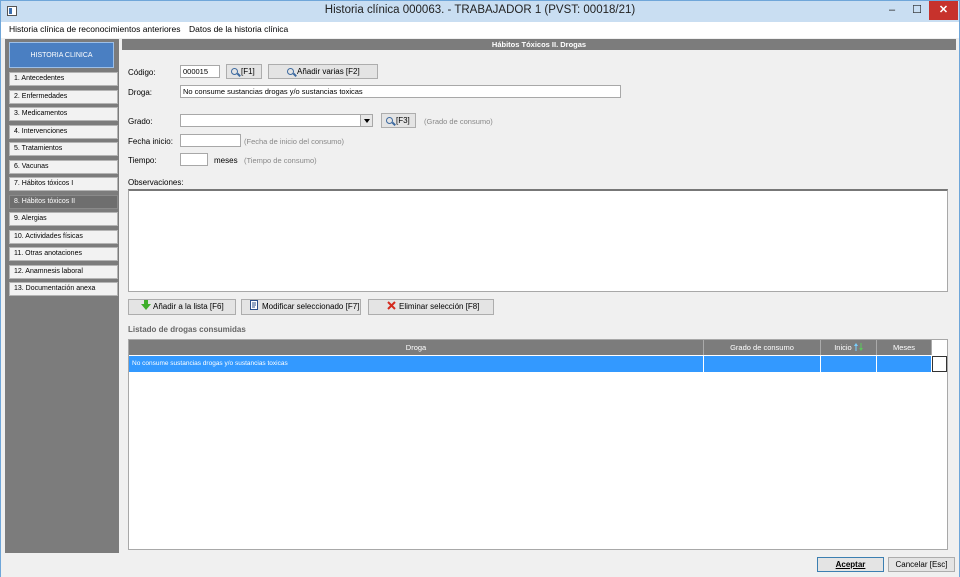 This screenshot has width=960, height=577. Describe the element at coordinates (146, 305) in the screenshot. I see `arrow-down-green-icon` at that location.